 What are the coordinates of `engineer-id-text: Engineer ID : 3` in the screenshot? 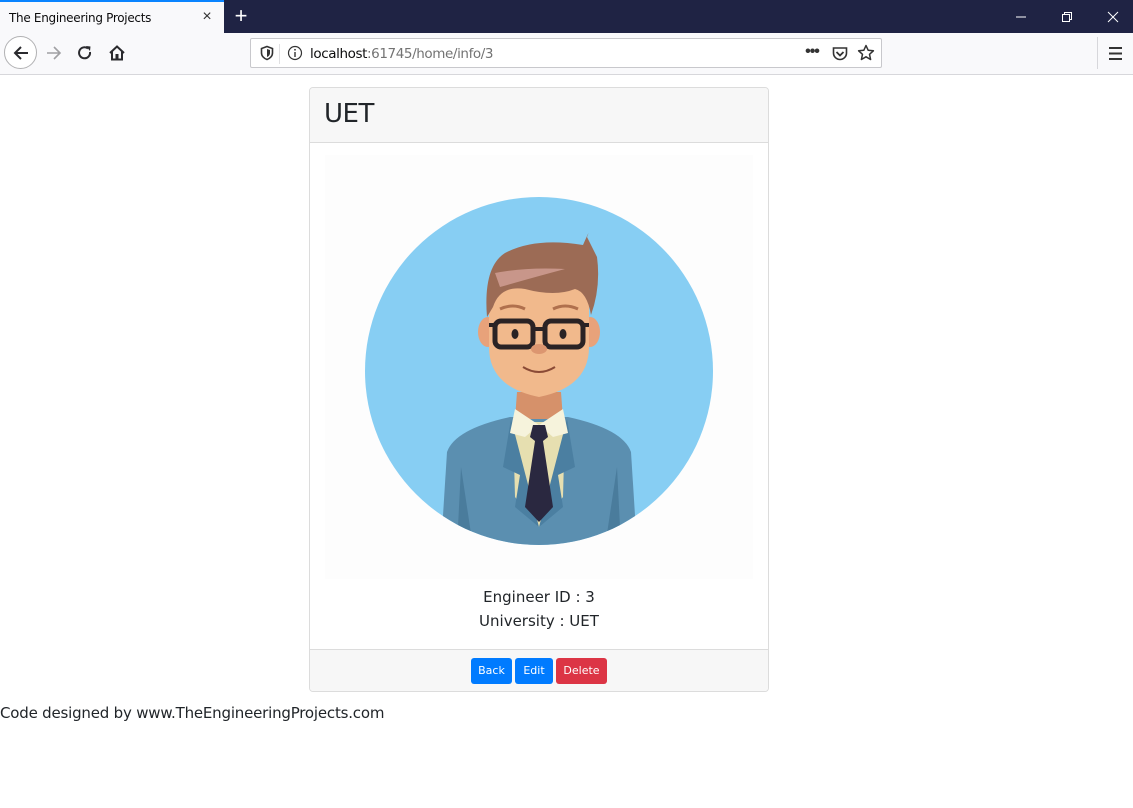 It's located at (539, 597).